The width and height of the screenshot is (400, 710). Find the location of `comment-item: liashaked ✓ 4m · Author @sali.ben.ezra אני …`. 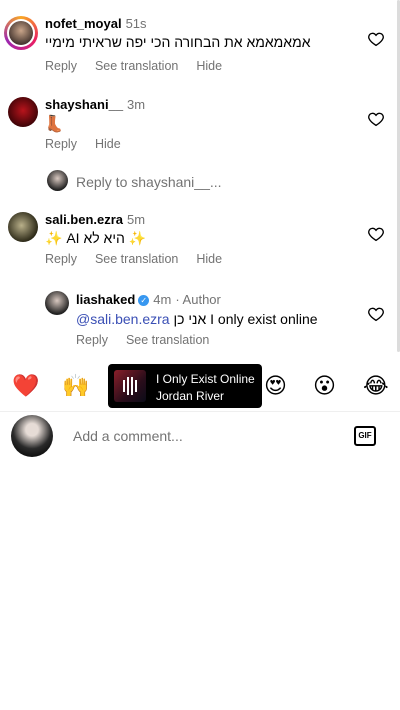

comment-item: liashaked ✓ 4m · Author @sali.ben.ezra אני … is located at coordinates (200, 320).